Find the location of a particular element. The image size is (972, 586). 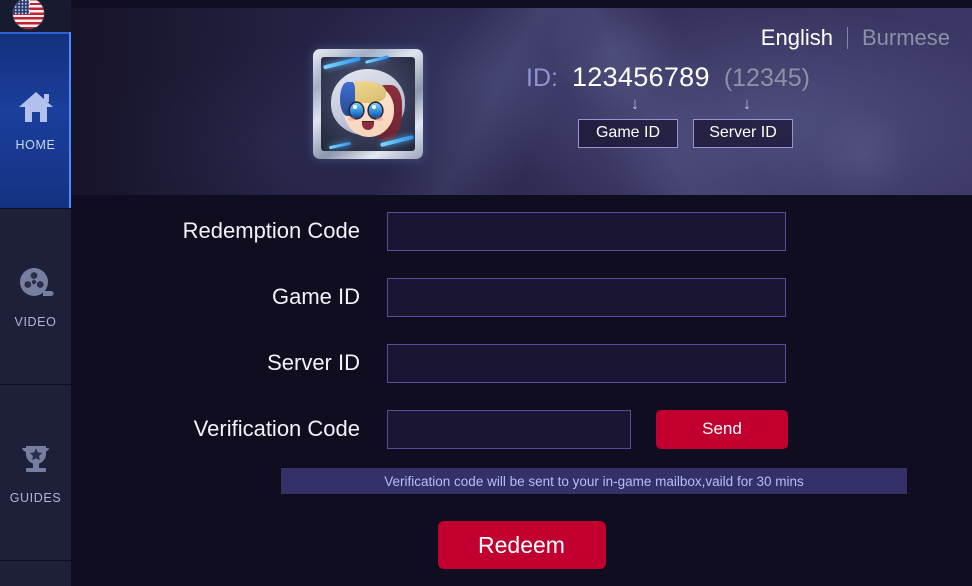

sidebar: HOME VIDEO GUIDES is located at coordinates (35, 293).